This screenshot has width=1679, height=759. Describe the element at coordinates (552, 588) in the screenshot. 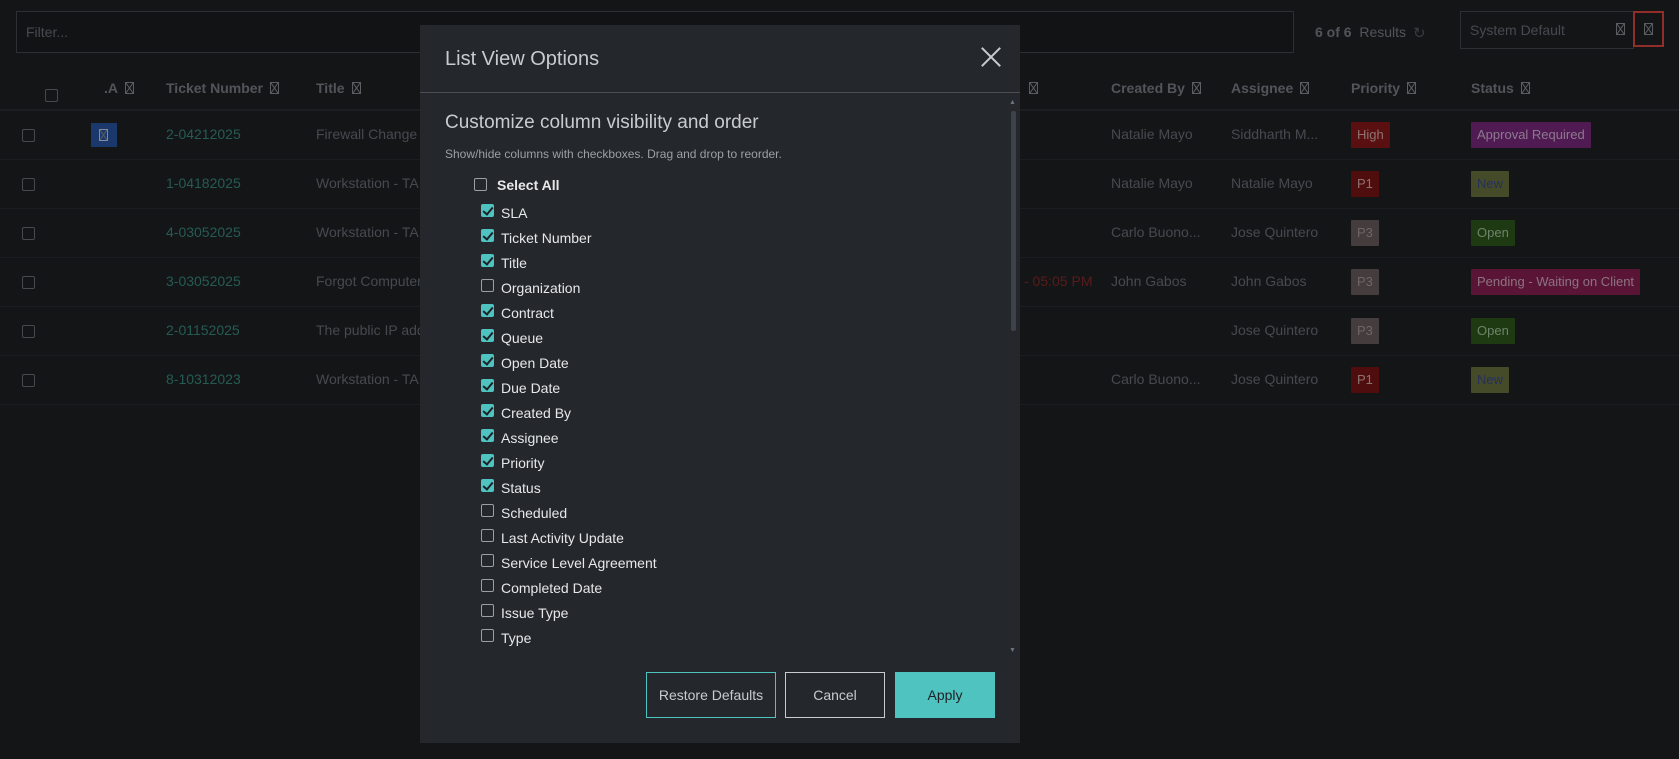

I see `column-option-label: Completed Date` at that location.